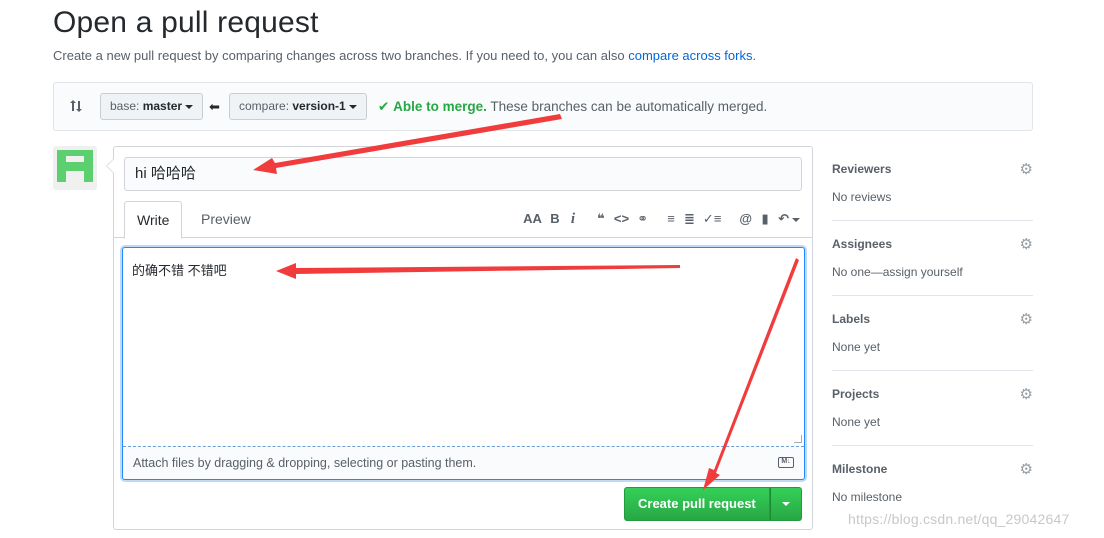  What do you see at coordinates (855, 394) in the screenshot?
I see `sidebar-heading: Projects` at bounding box center [855, 394].